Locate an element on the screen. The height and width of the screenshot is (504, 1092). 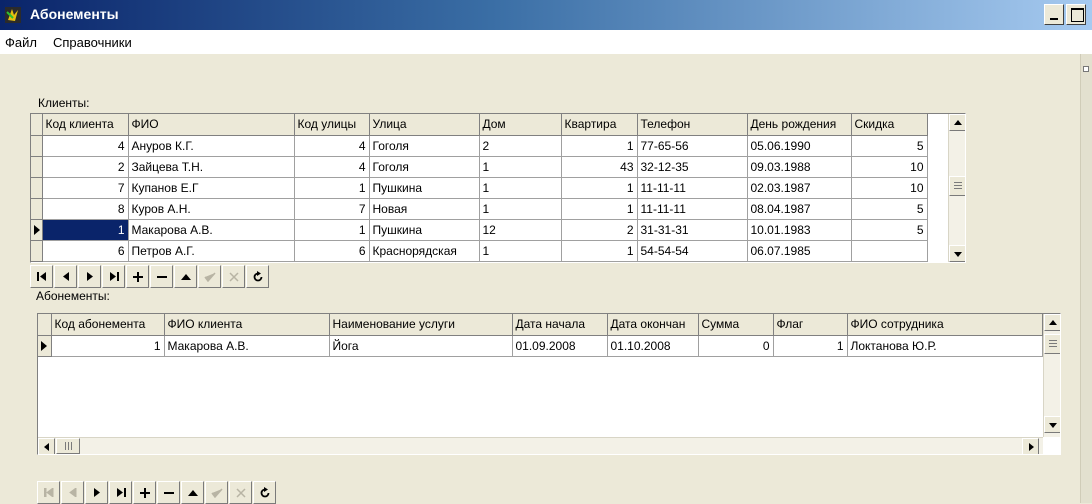
cell: Петров А.Г. is located at coordinates (211, 251).